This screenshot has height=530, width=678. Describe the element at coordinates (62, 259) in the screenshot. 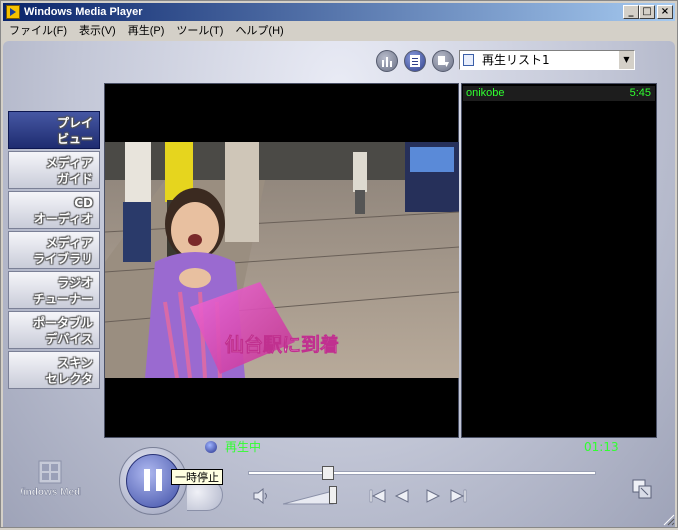

I see `taskbar-label: ライブラリ` at that location.